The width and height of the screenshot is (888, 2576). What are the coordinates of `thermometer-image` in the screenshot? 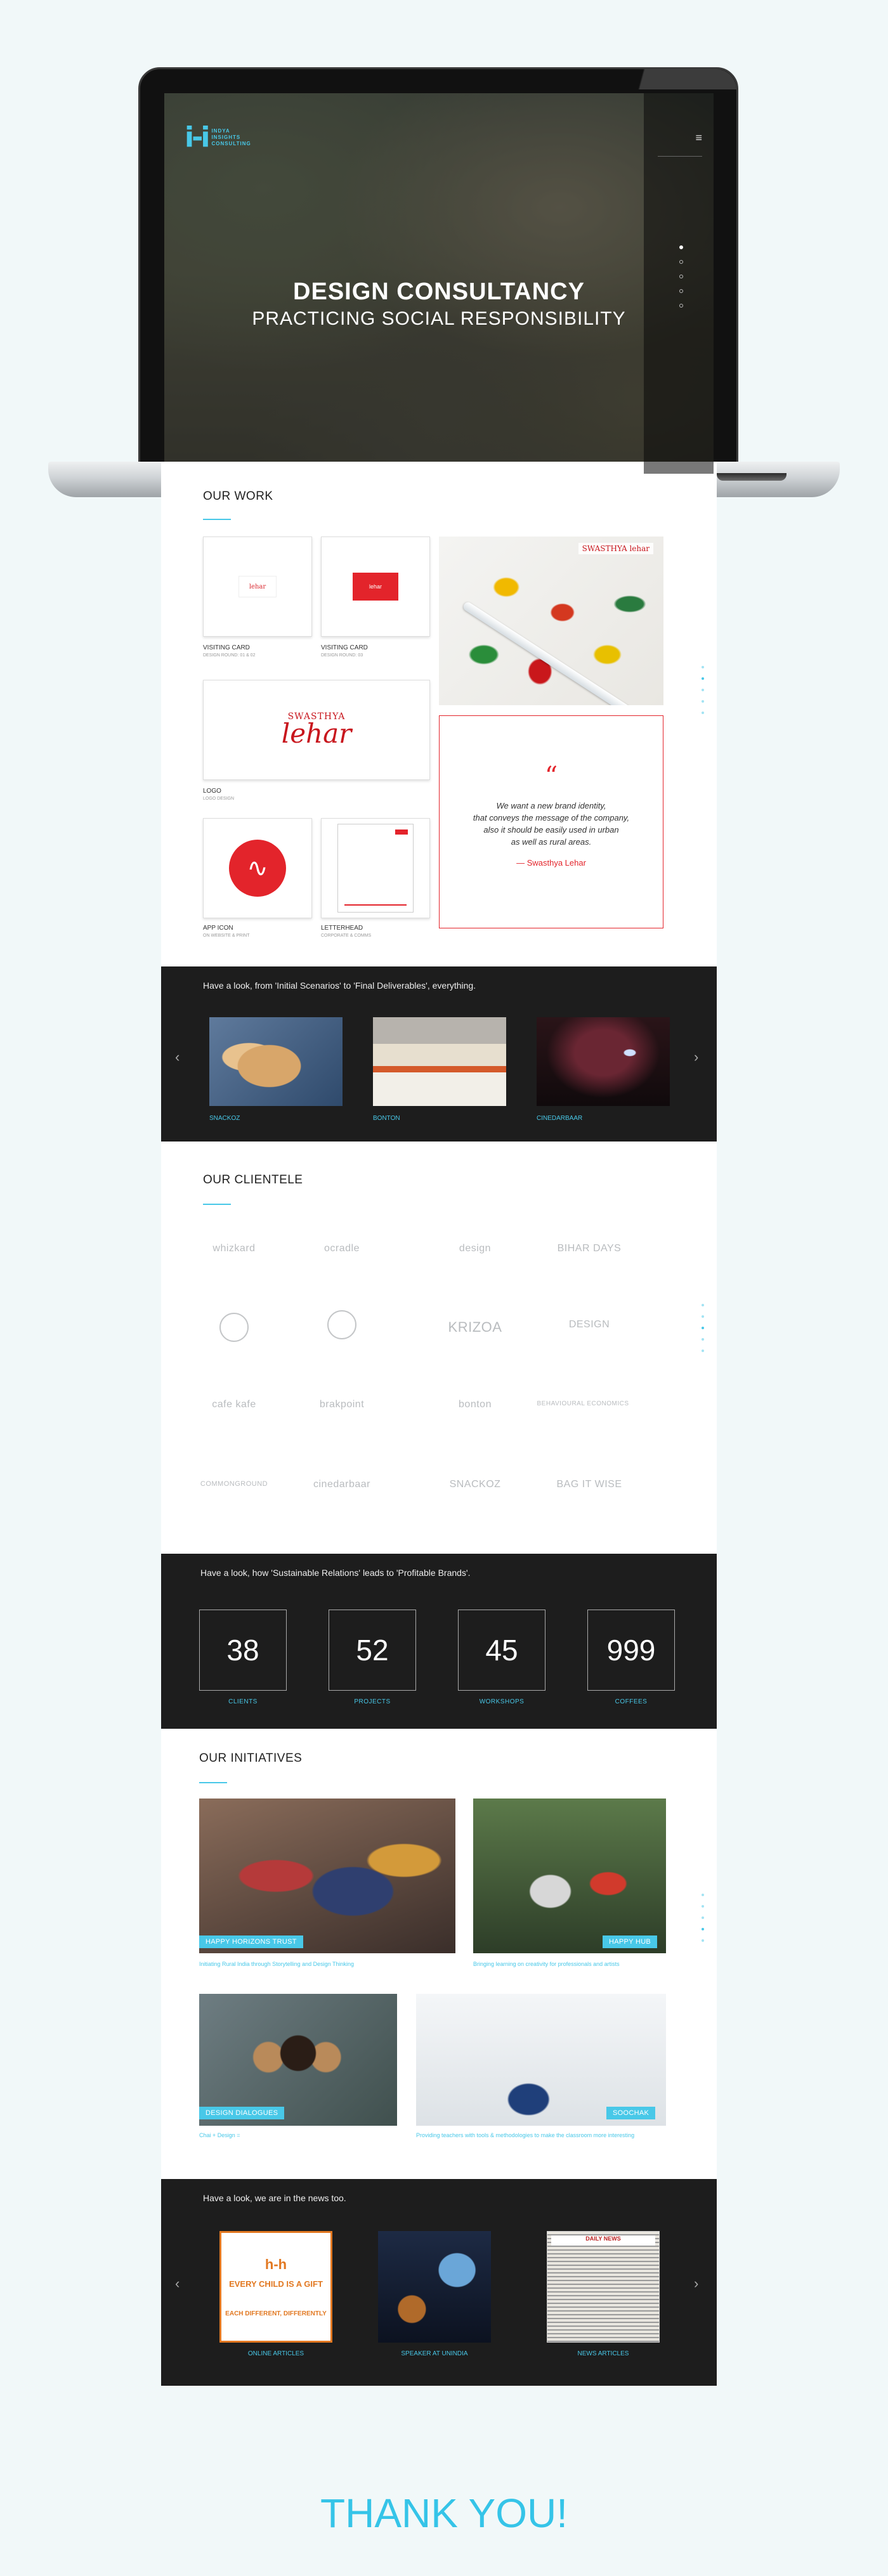 It's located at (552, 653).